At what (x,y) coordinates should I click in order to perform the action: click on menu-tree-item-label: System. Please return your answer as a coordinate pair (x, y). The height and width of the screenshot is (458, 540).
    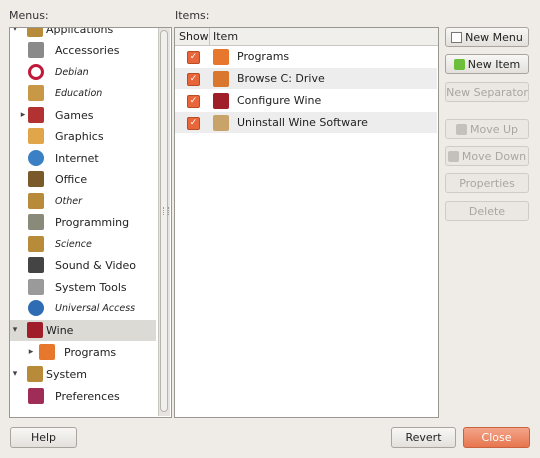
    Looking at the image, I should click on (67, 374).